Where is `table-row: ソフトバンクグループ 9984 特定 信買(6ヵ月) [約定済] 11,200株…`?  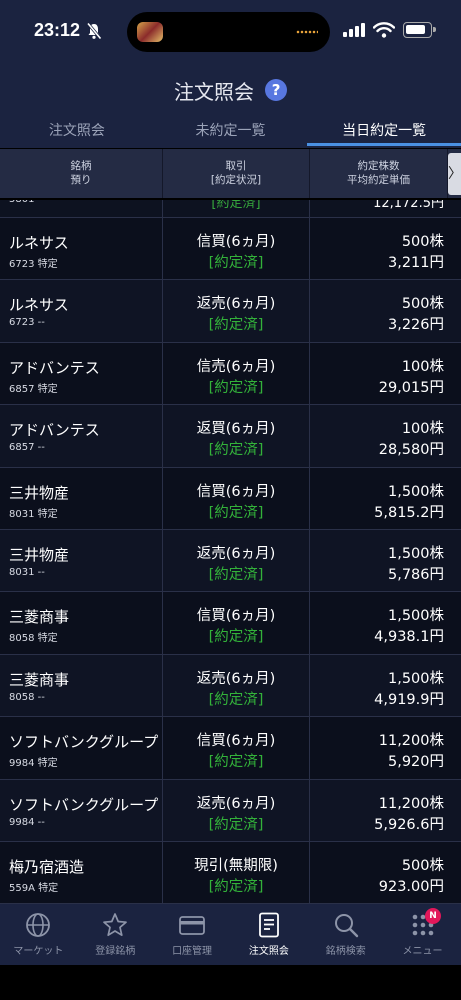
table-row: ソフトバンクグループ 9984 特定 信買(6ヵ月) [約定済] 11,200株… is located at coordinates (230, 748).